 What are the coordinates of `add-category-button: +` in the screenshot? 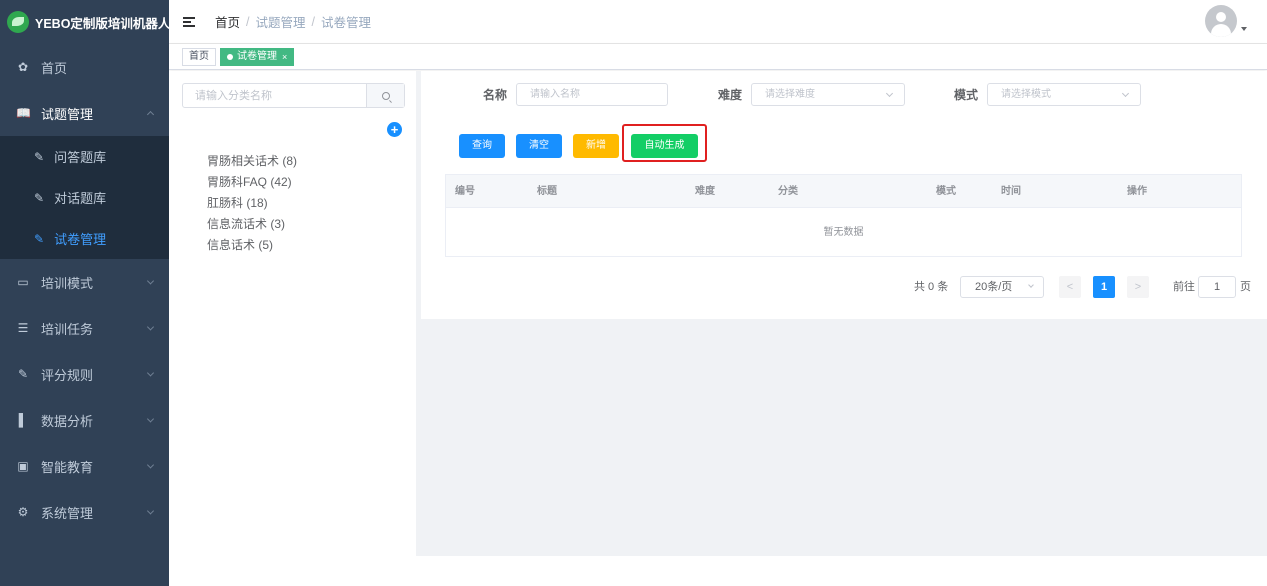 It's located at (394, 129).